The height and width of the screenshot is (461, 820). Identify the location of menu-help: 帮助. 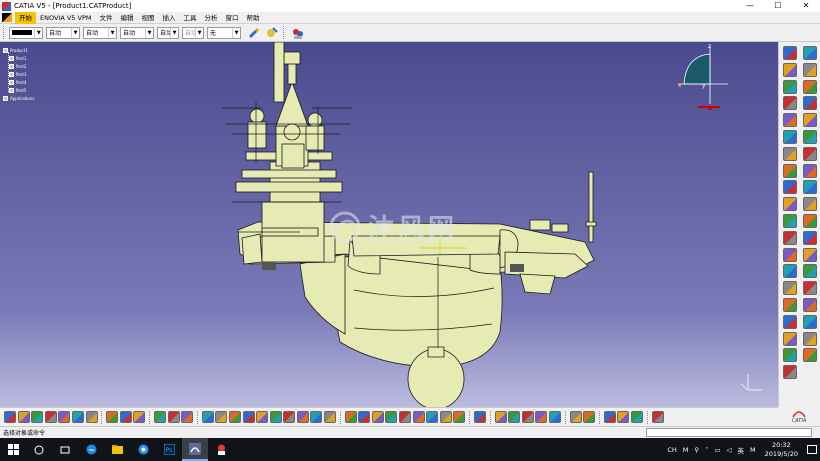
(252, 18).